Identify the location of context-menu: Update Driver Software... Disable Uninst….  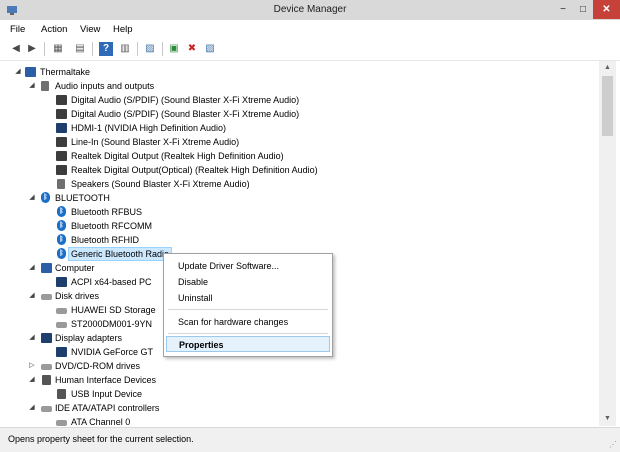
(248, 305).